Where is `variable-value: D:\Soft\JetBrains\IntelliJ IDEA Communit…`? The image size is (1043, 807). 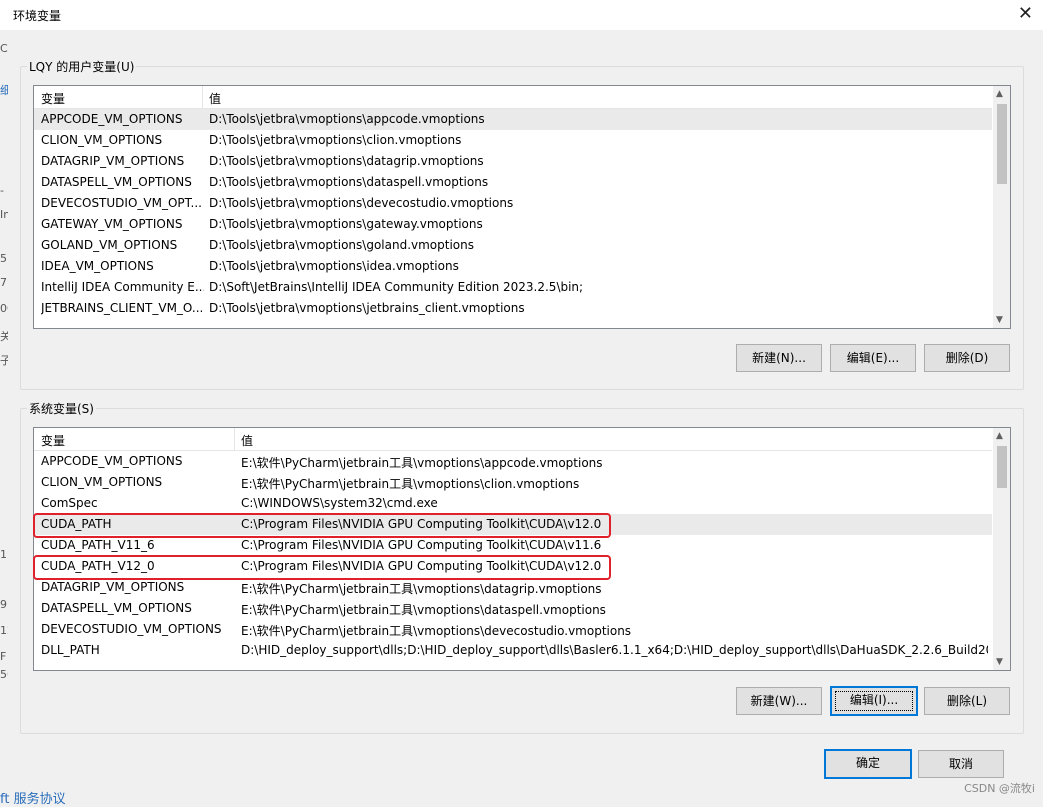 variable-value: D:\Soft\JetBrains\IntelliJ IDEA Communit… is located at coordinates (396, 287).